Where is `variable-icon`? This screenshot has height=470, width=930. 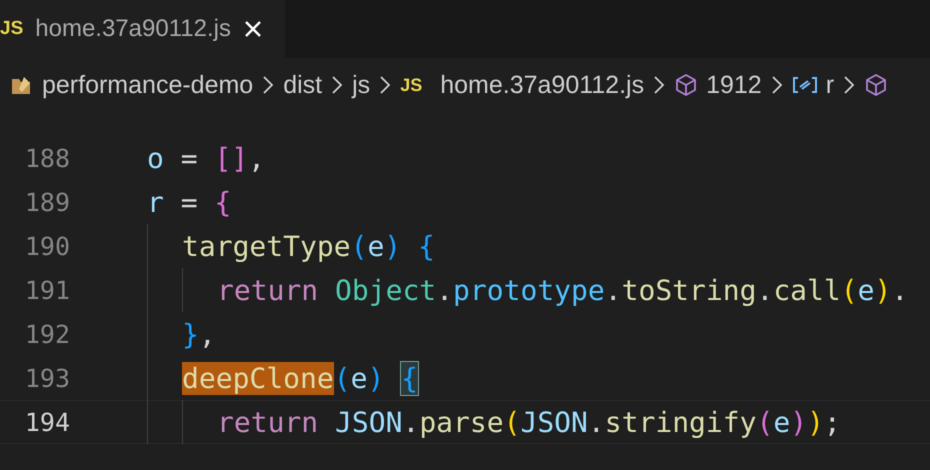
variable-icon is located at coordinates (805, 85).